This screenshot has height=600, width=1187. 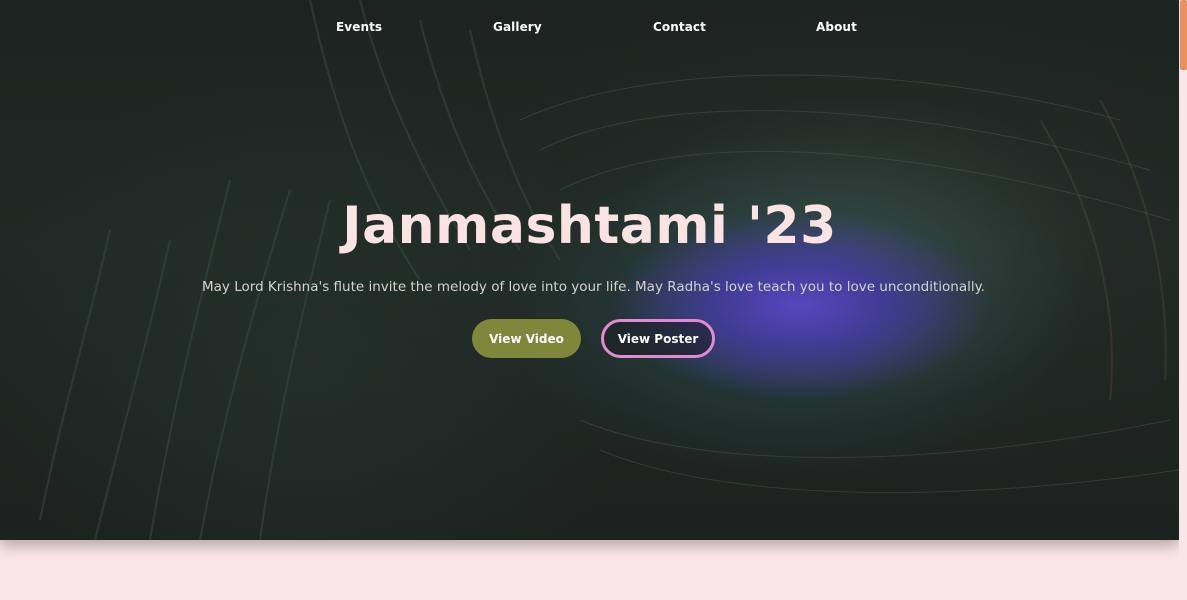 I want to click on view-poster-button: View Poster, so click(x=658, y=338).